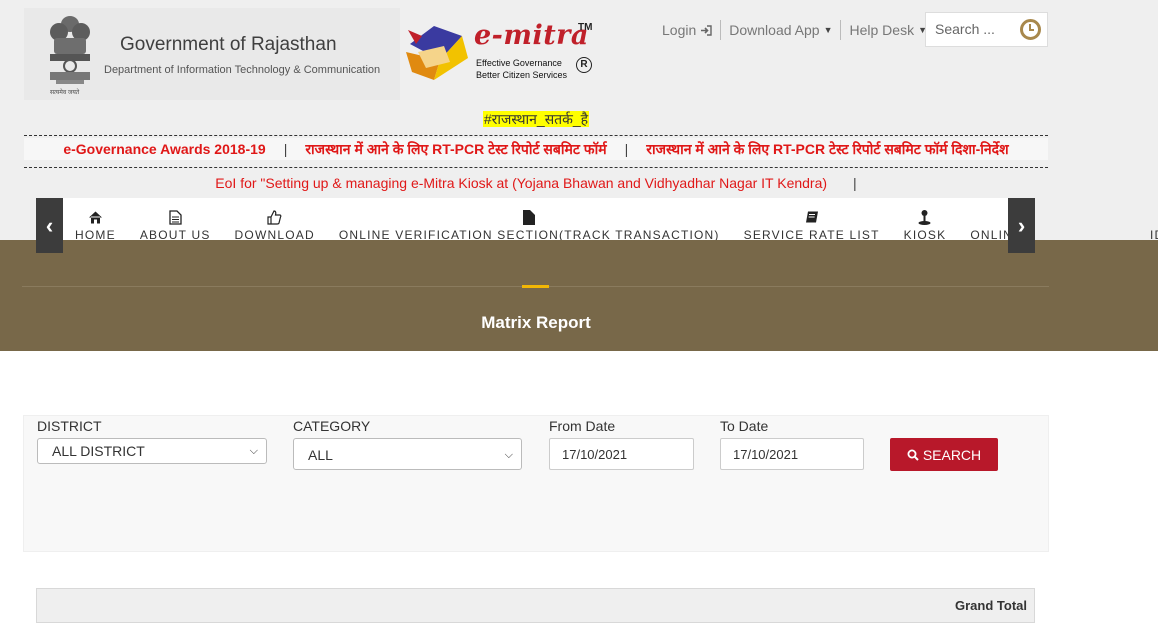 This screenshot has width=1158, height=639. Describe the element at coordinates (582, 426) in the screenshot. I see `from-date-label: From Date` at that location.